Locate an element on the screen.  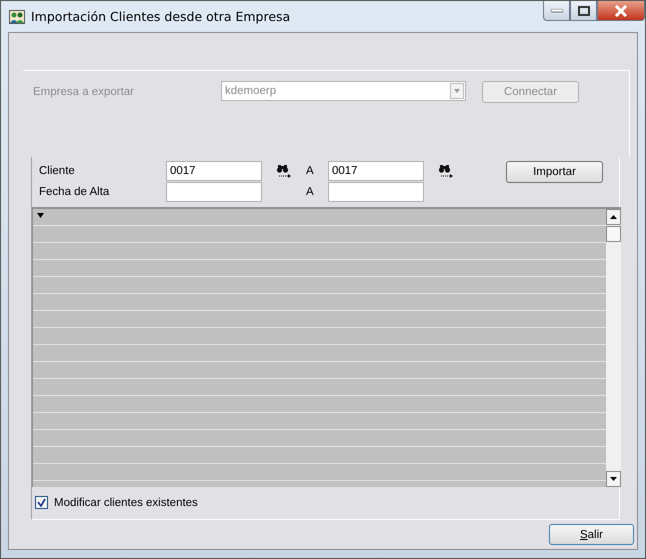
scroll-down-icon is located at coordinates (613, 479).